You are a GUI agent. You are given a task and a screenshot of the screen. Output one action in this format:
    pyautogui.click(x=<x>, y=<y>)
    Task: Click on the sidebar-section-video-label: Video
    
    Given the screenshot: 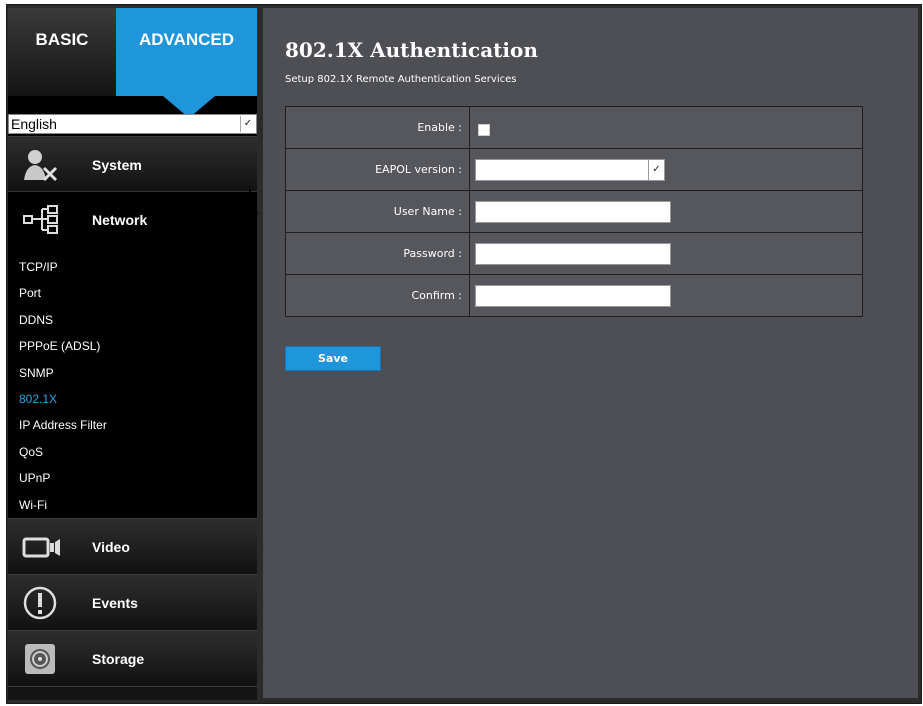 What is the action you would take?
    pyautogui.click(x=111, y=546)
    